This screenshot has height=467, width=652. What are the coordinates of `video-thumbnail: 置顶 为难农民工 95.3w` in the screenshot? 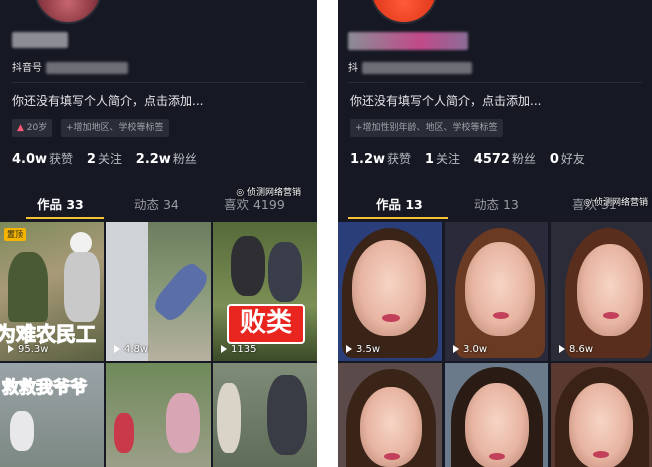 It's located at (52, 291).